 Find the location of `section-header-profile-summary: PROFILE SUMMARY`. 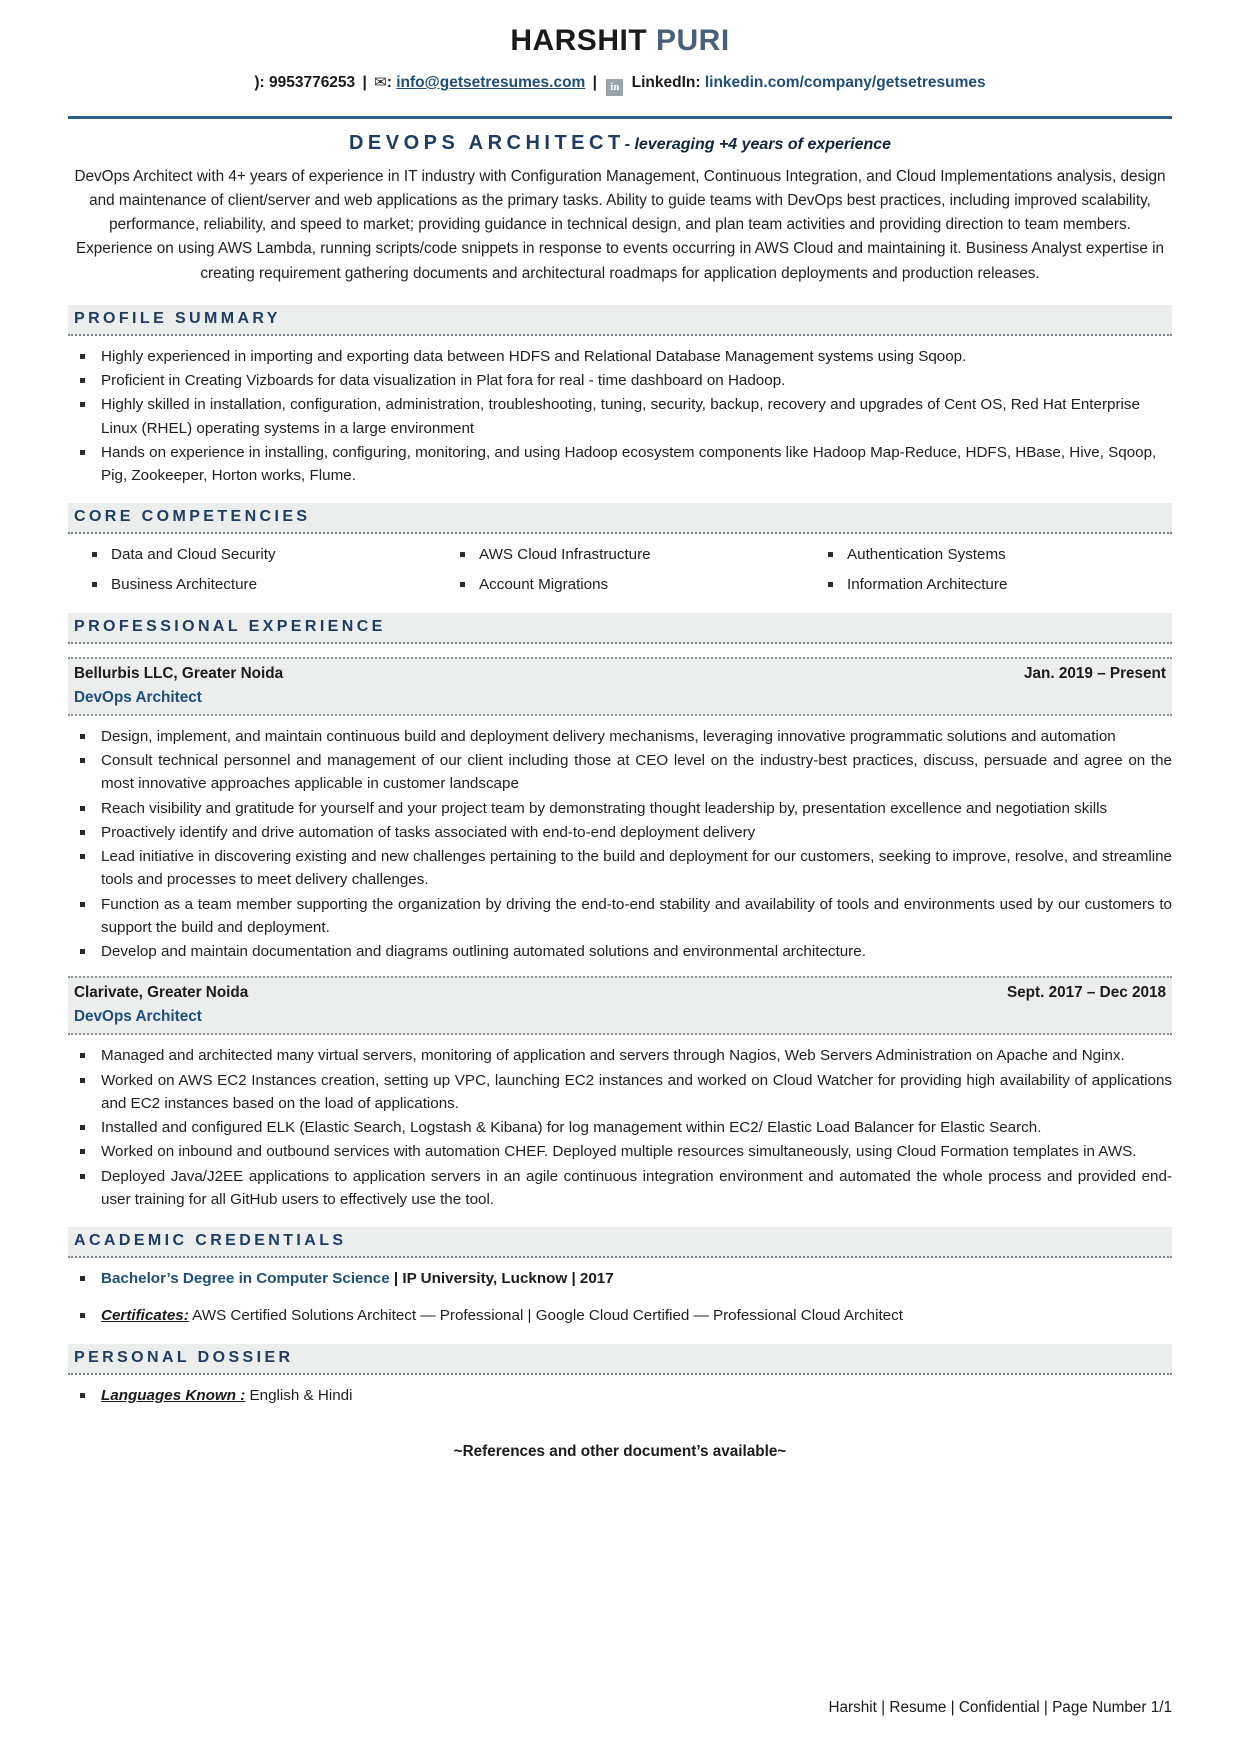

section-header-profile-summary: PROFILE SUMMARY is located at coordinates (620, 320).